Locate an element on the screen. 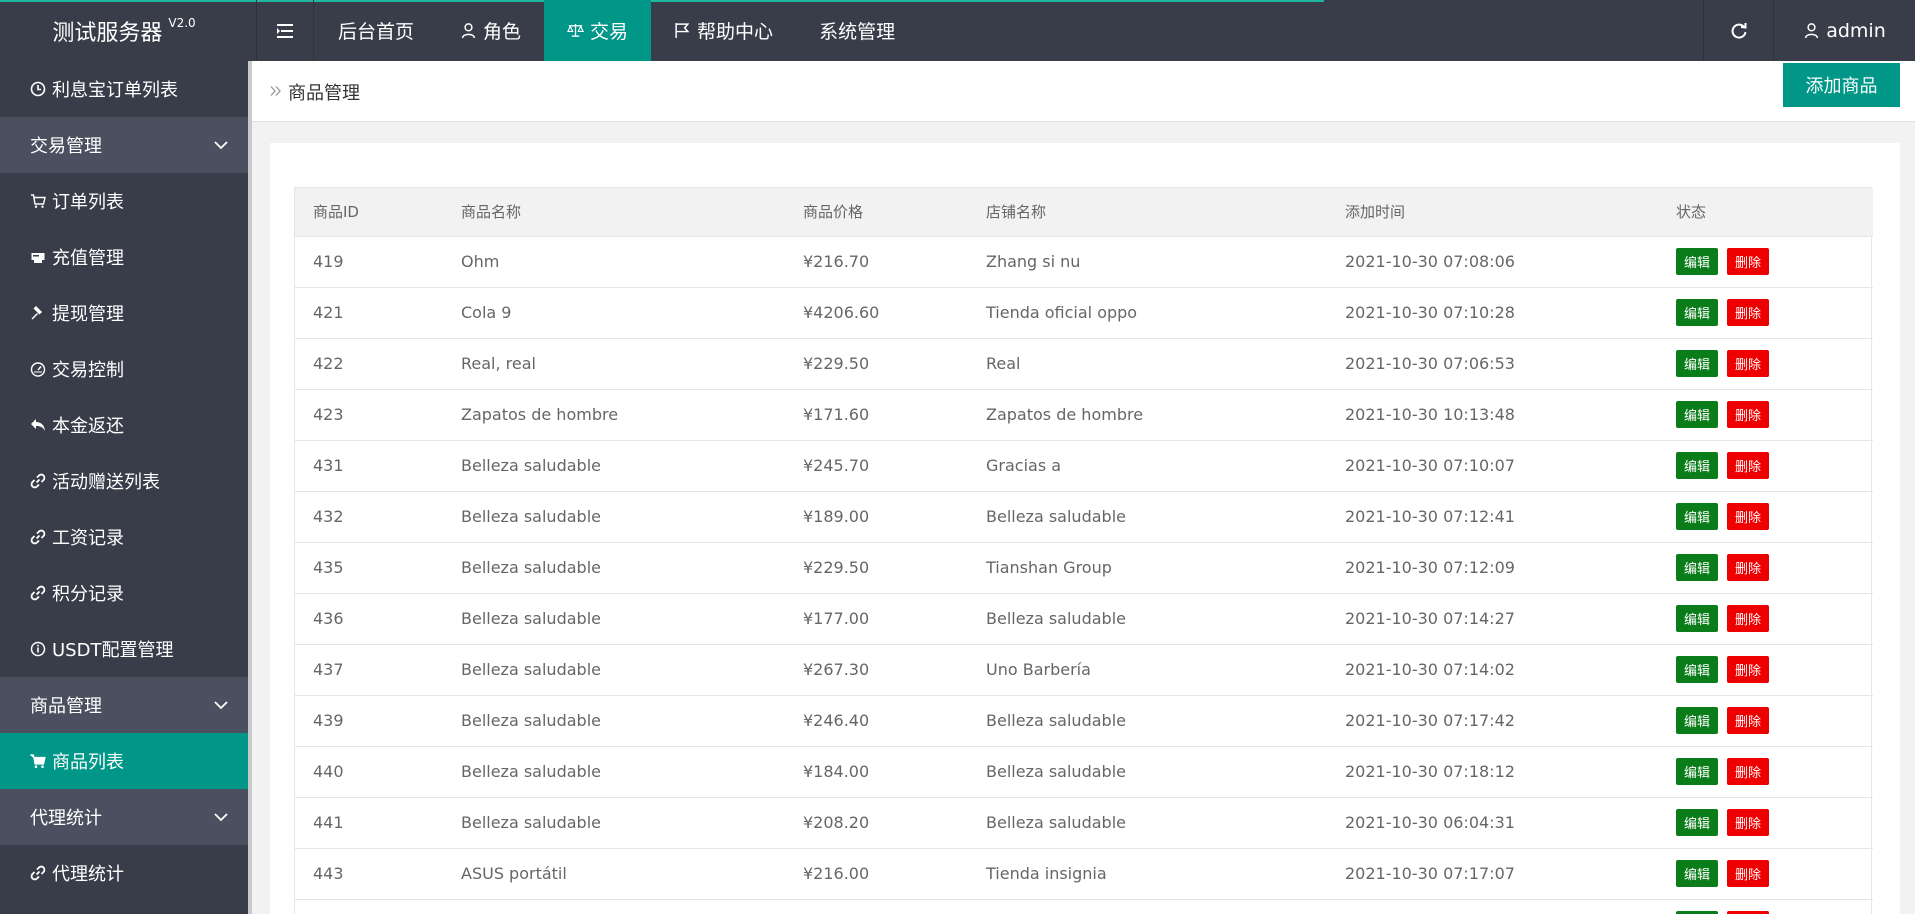 This screenshot has width=1915, height=914. sidebar-item-withdraw: 提现管理 is located at coordinates (124, 313).